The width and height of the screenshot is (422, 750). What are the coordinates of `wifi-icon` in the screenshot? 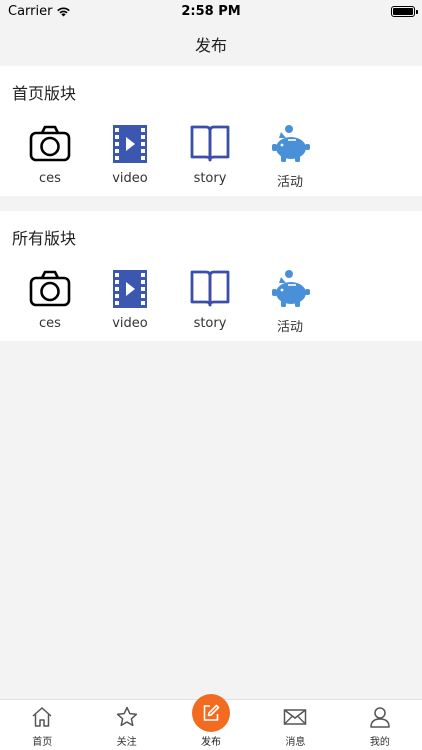 It's located at (64, 11).